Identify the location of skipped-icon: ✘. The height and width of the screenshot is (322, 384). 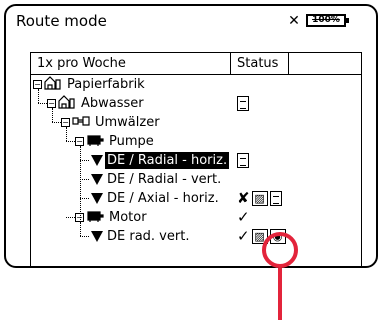
(243, 198).